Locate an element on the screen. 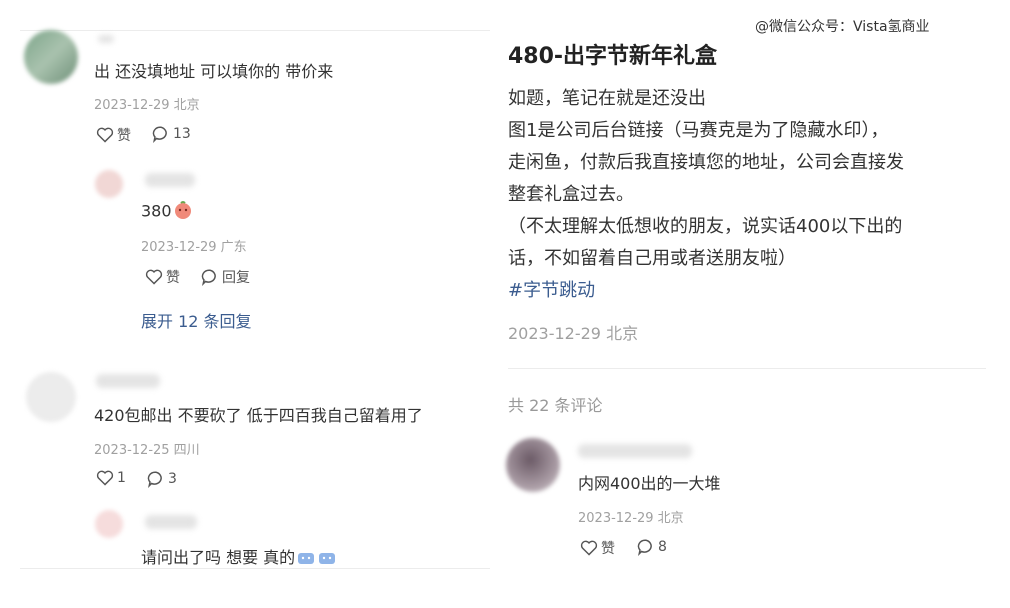 This screenshot has width=1010, height=608. peach-emoji-icon is located at coordinates (183, 212).